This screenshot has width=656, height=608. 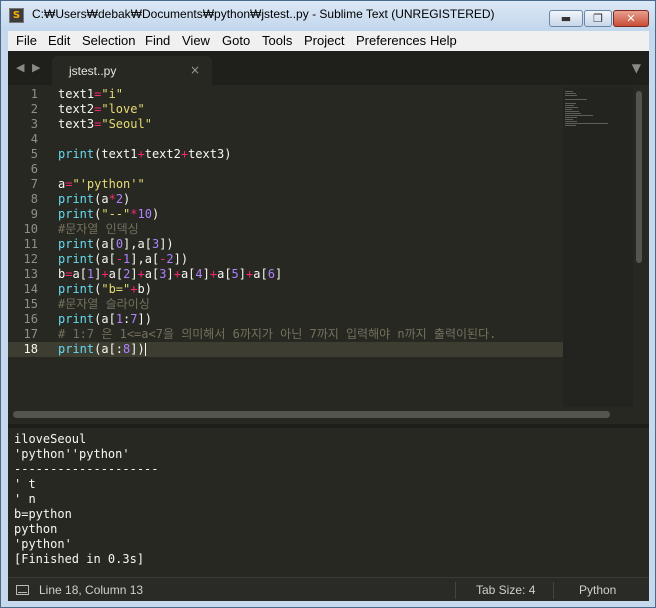 I want to click on code-token: "--", so click(x=116, y=214).